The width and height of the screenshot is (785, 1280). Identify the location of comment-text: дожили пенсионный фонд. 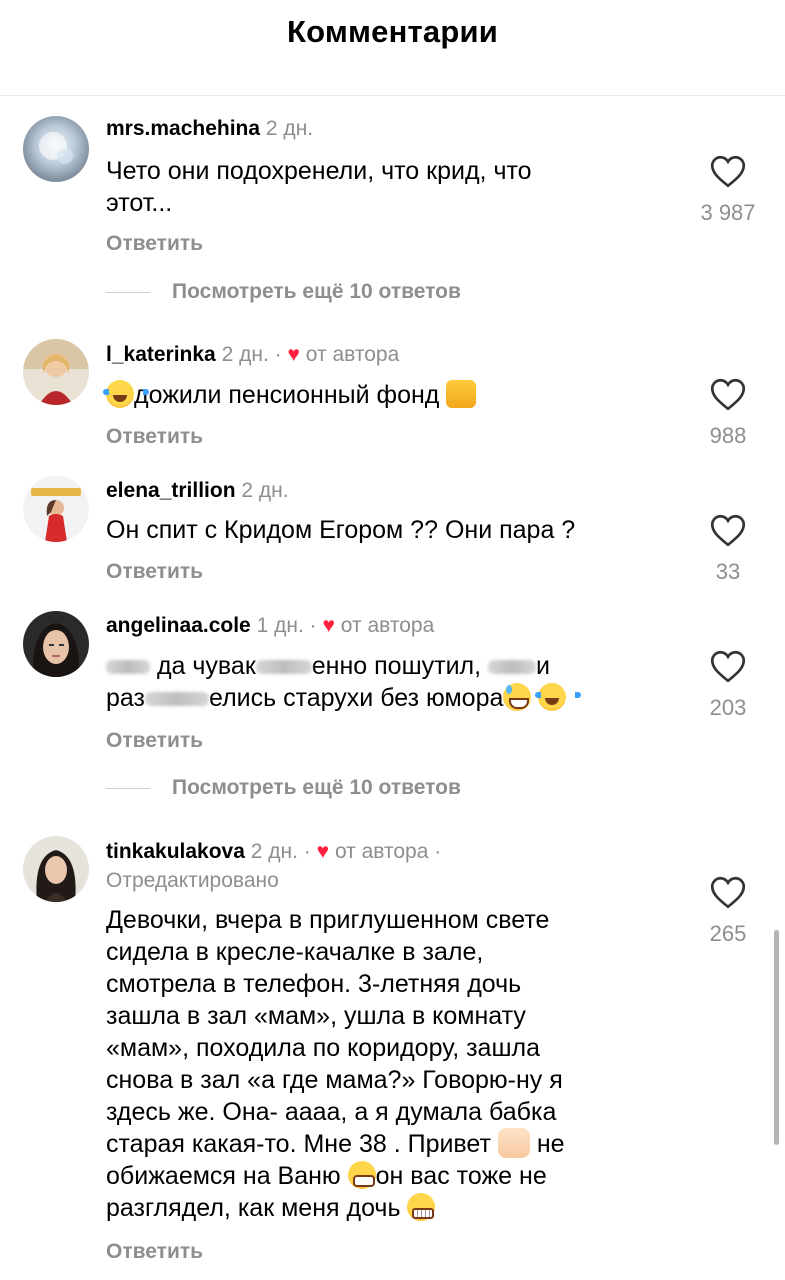
(290, 395).